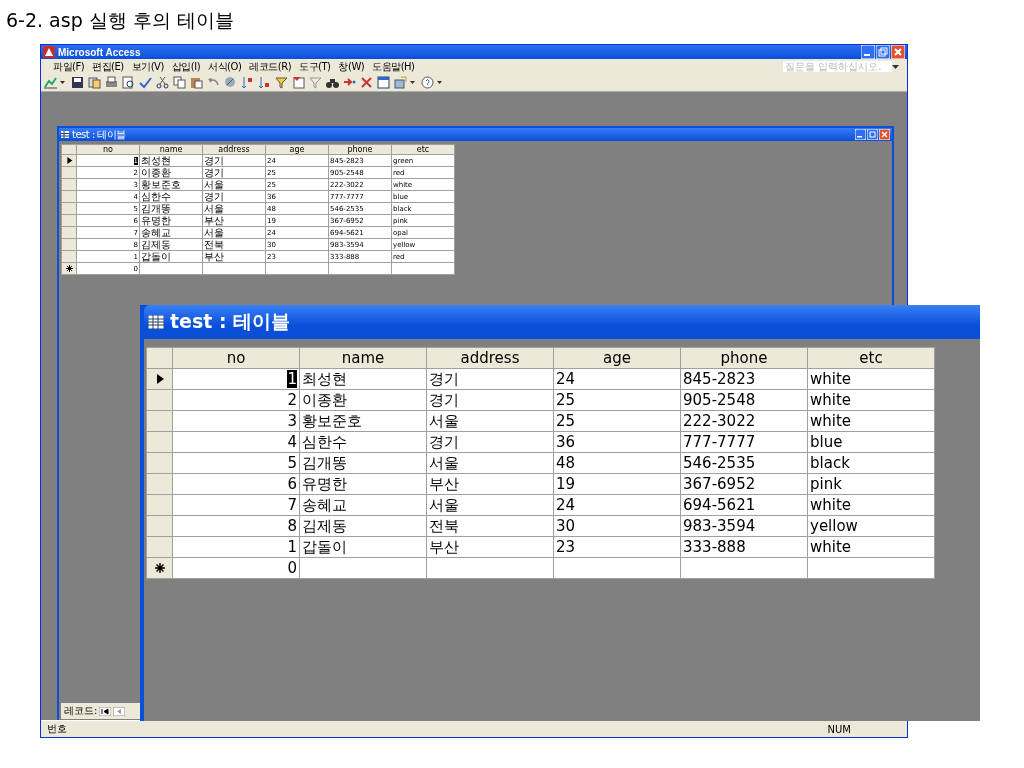  Describe the element at coordinates (719, 442) in the screenshot. I see `table-cell: 777-7777` at that location.